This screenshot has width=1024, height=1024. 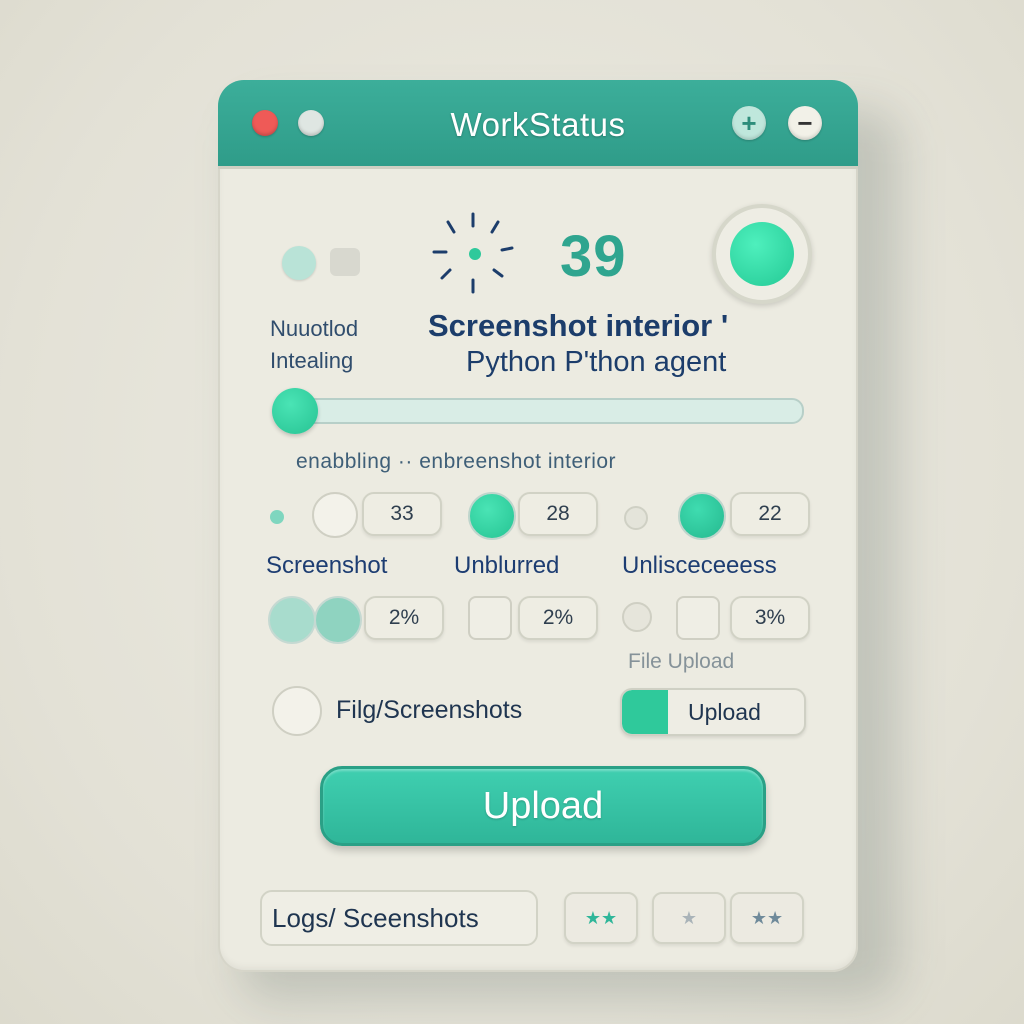 I want to click on upload-toggle-segment, so click(x=645, y=712).